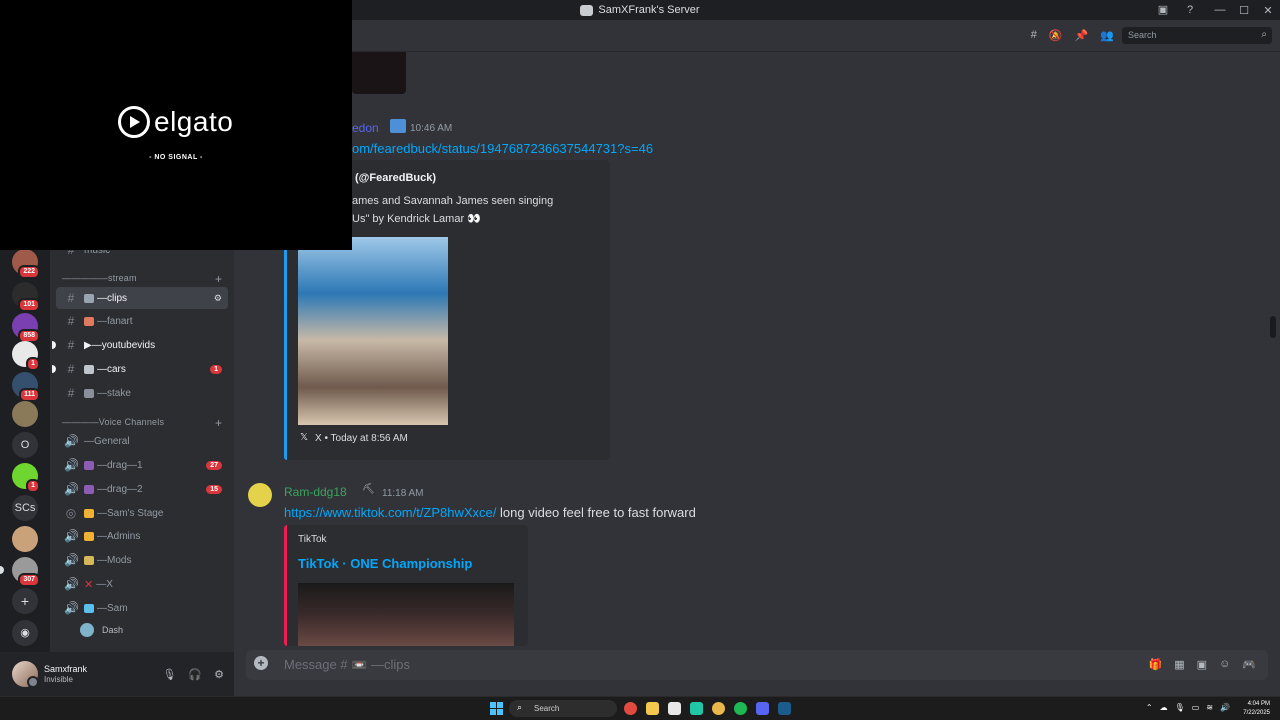 The image size is (1280, 720). Describe the element at coordinates (142, 560) in the screenshot. I see `voice-channel-mods: 🔊 —Mods` at that location.